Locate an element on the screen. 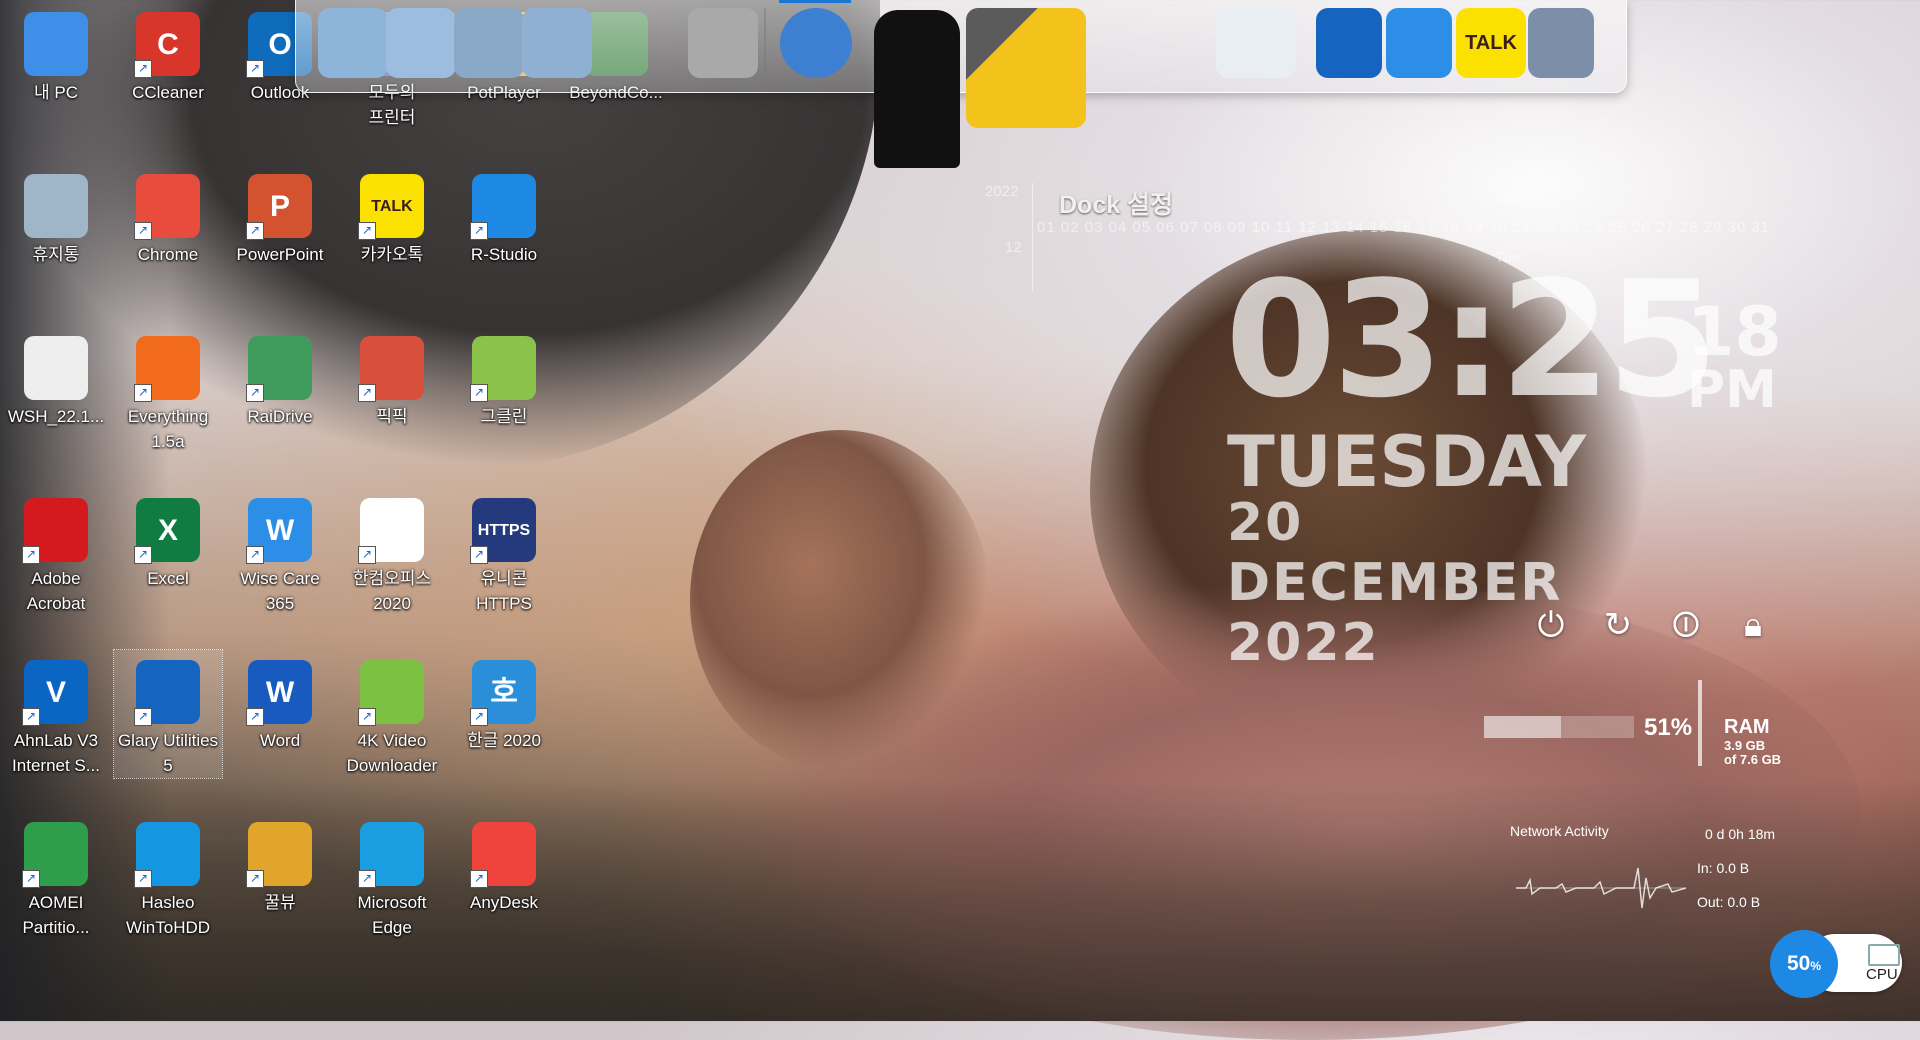  tools-dock-icon is located at coordinates (723, 43).